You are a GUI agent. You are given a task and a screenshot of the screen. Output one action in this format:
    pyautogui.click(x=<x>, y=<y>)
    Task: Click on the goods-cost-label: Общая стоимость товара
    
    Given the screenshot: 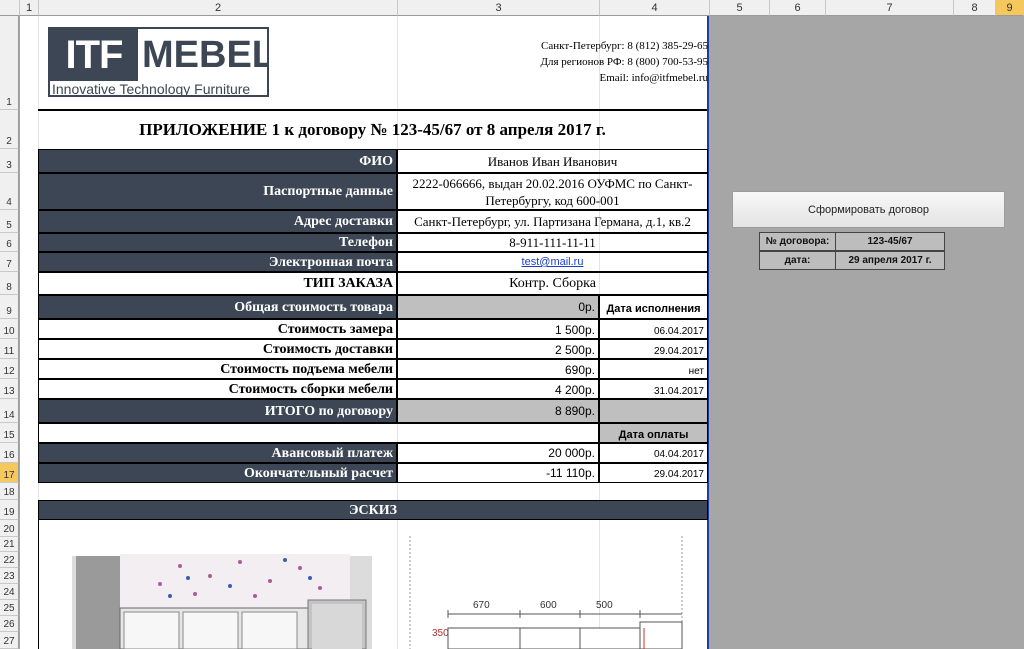 What is the action you would take?
    pyautogui.click(x=217, y=307)
    